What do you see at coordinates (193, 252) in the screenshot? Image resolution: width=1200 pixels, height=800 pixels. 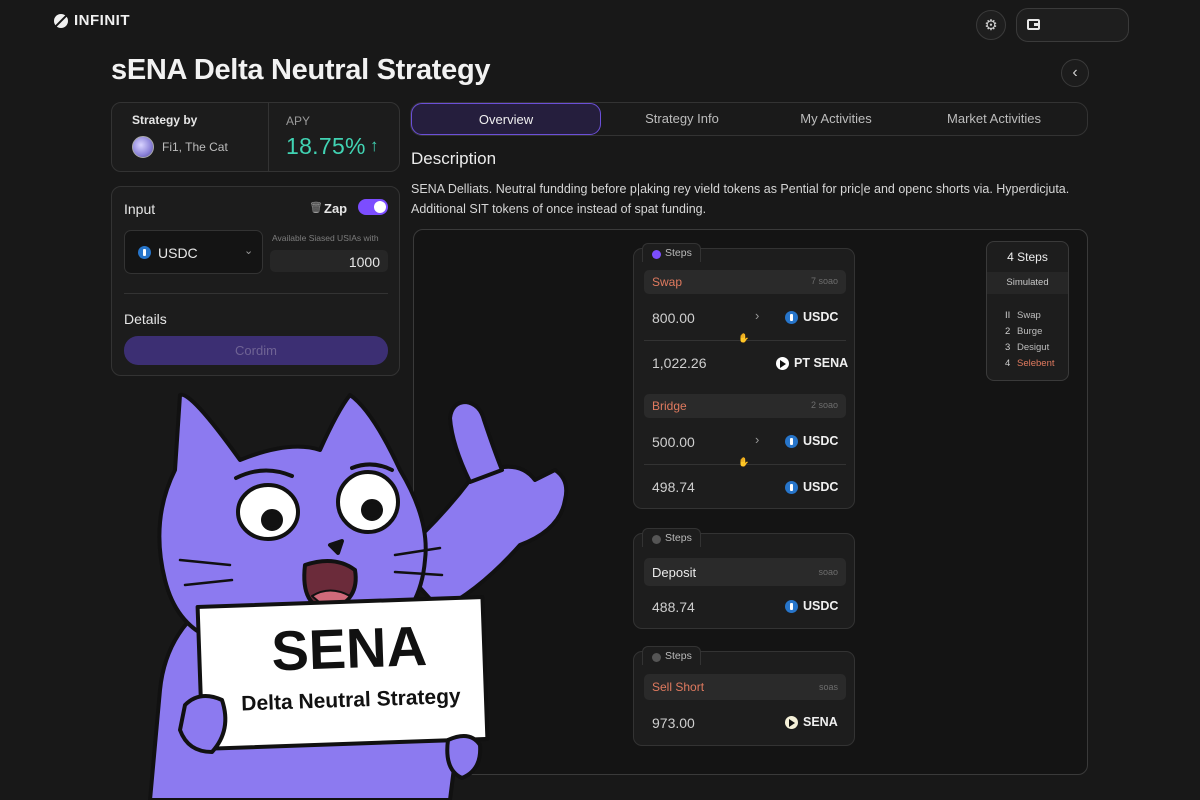 I see `token-select: USDC ⌄` at bounding box center [193, 252].